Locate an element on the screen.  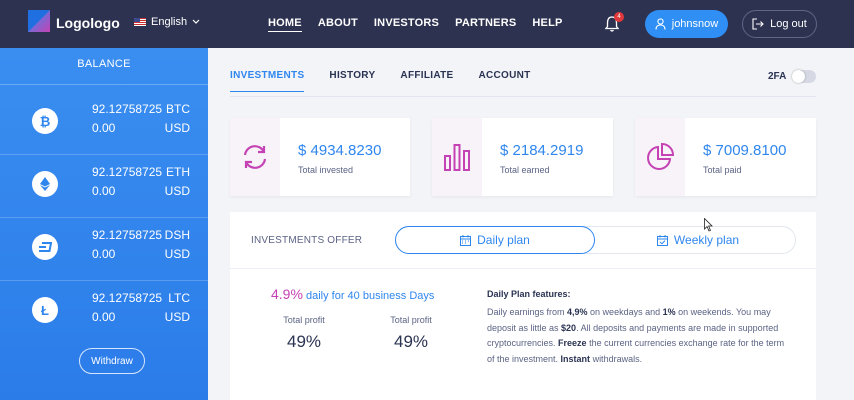
withdraw-button: Withdraw is located at coordinates (112, 361).